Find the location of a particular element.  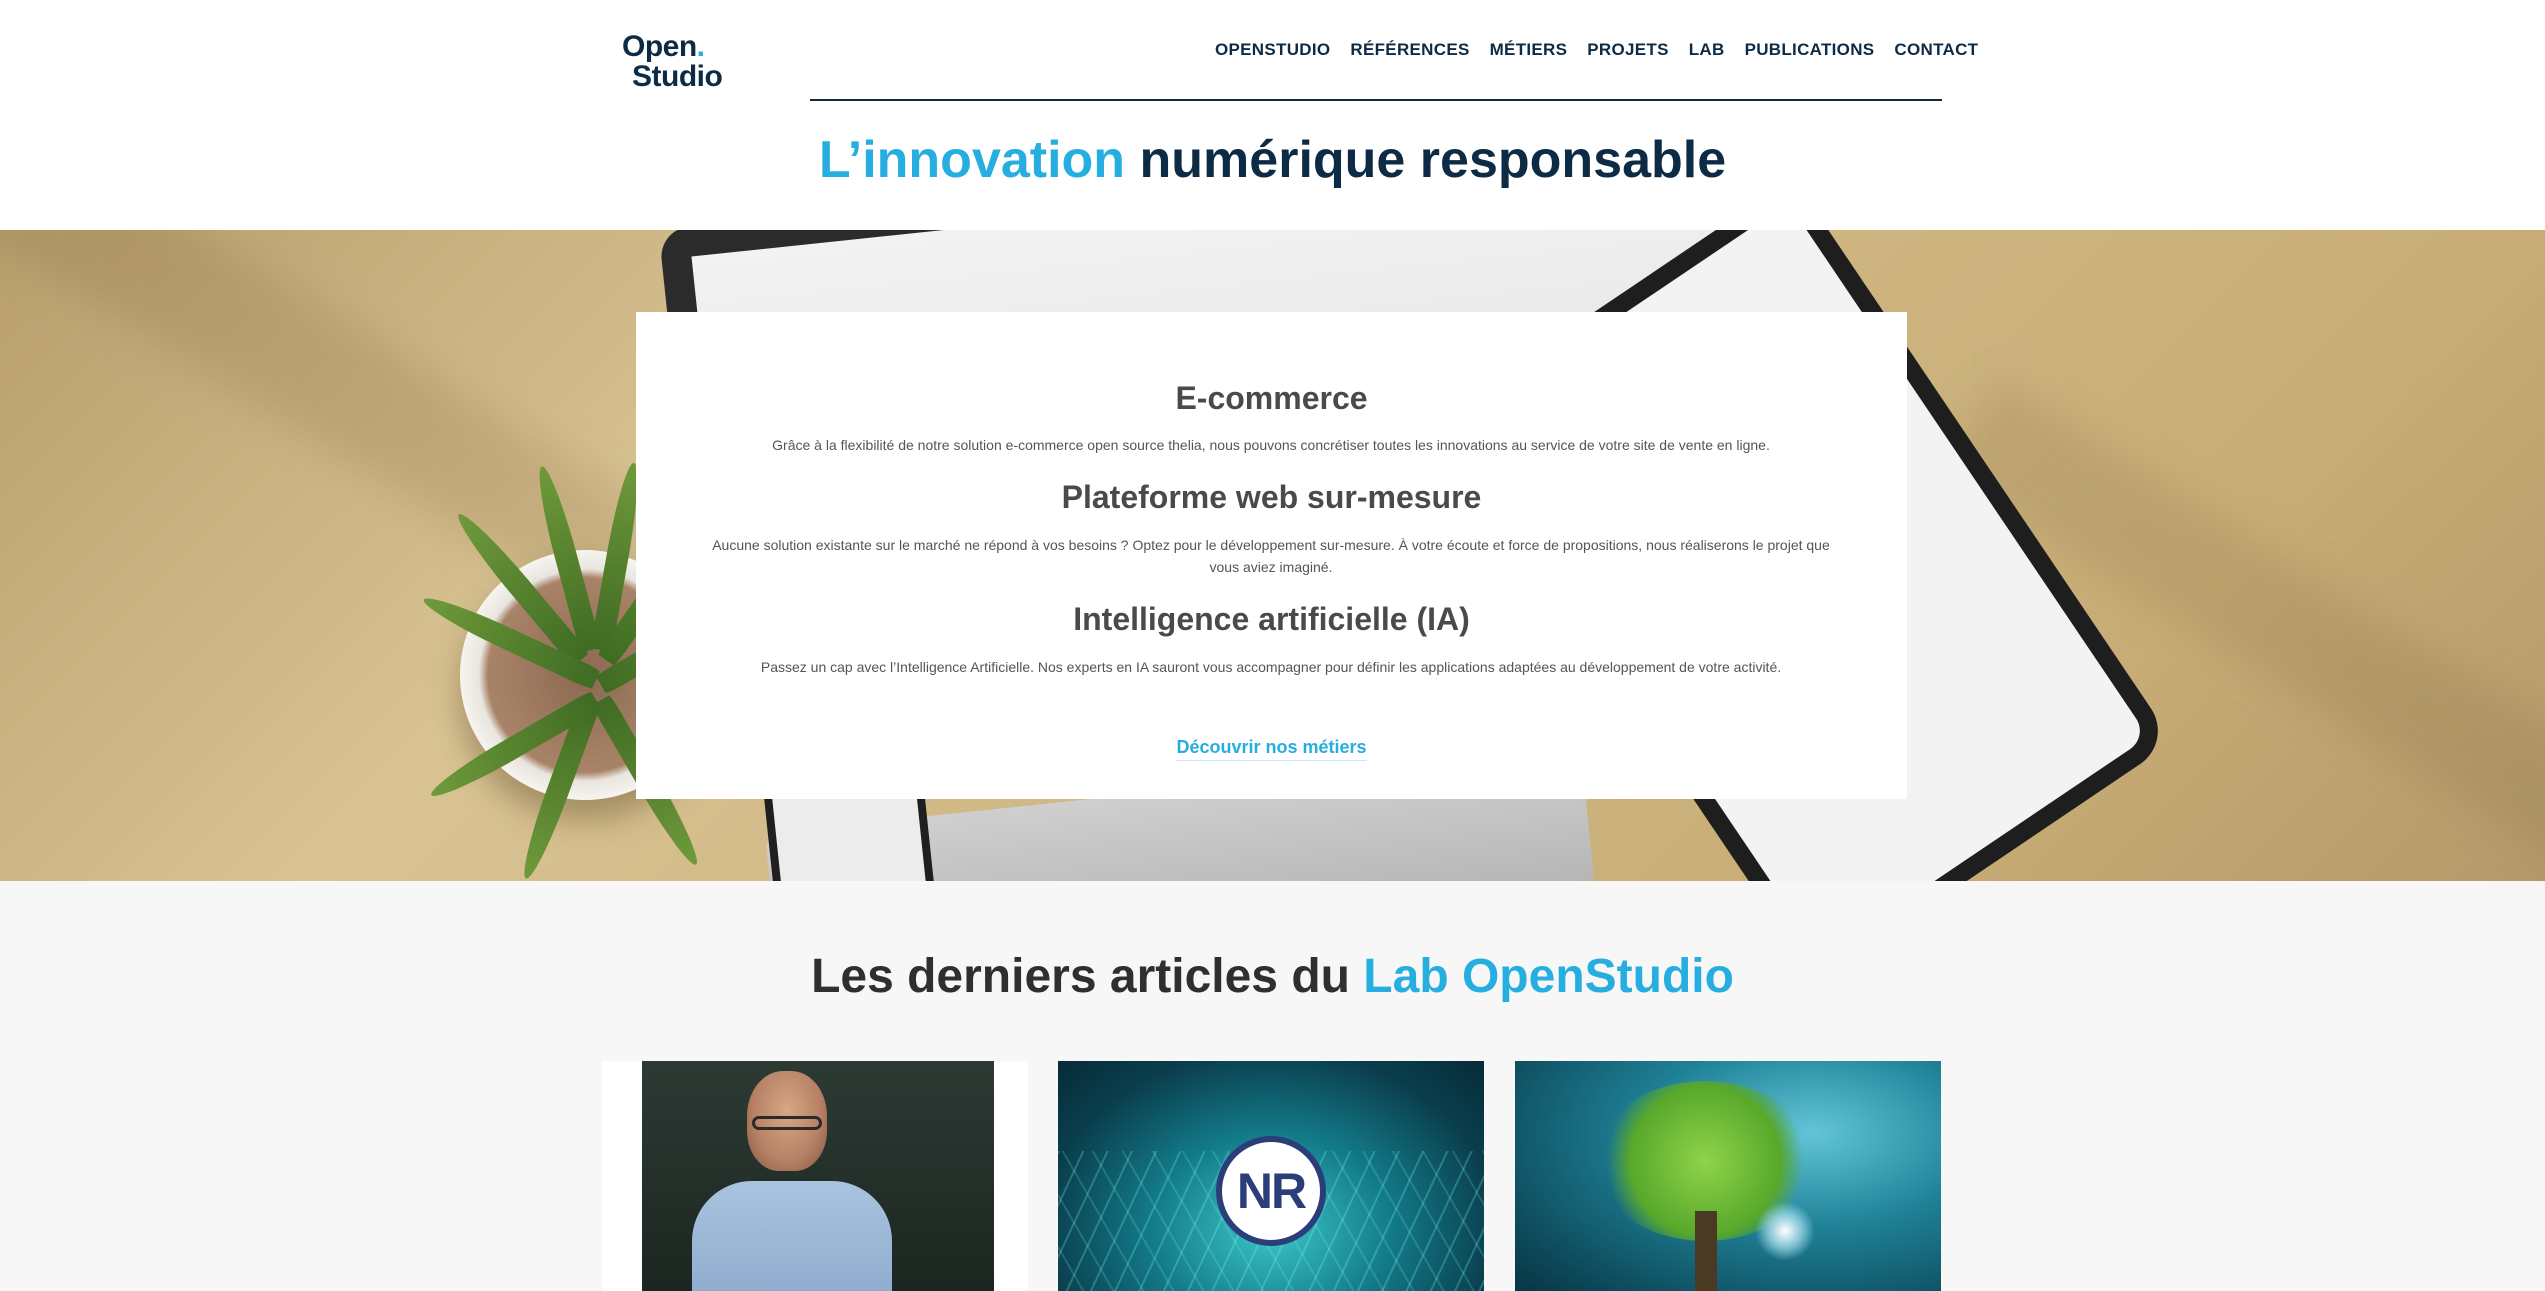

article-image-portrait is located at coordinates (818, 1176).